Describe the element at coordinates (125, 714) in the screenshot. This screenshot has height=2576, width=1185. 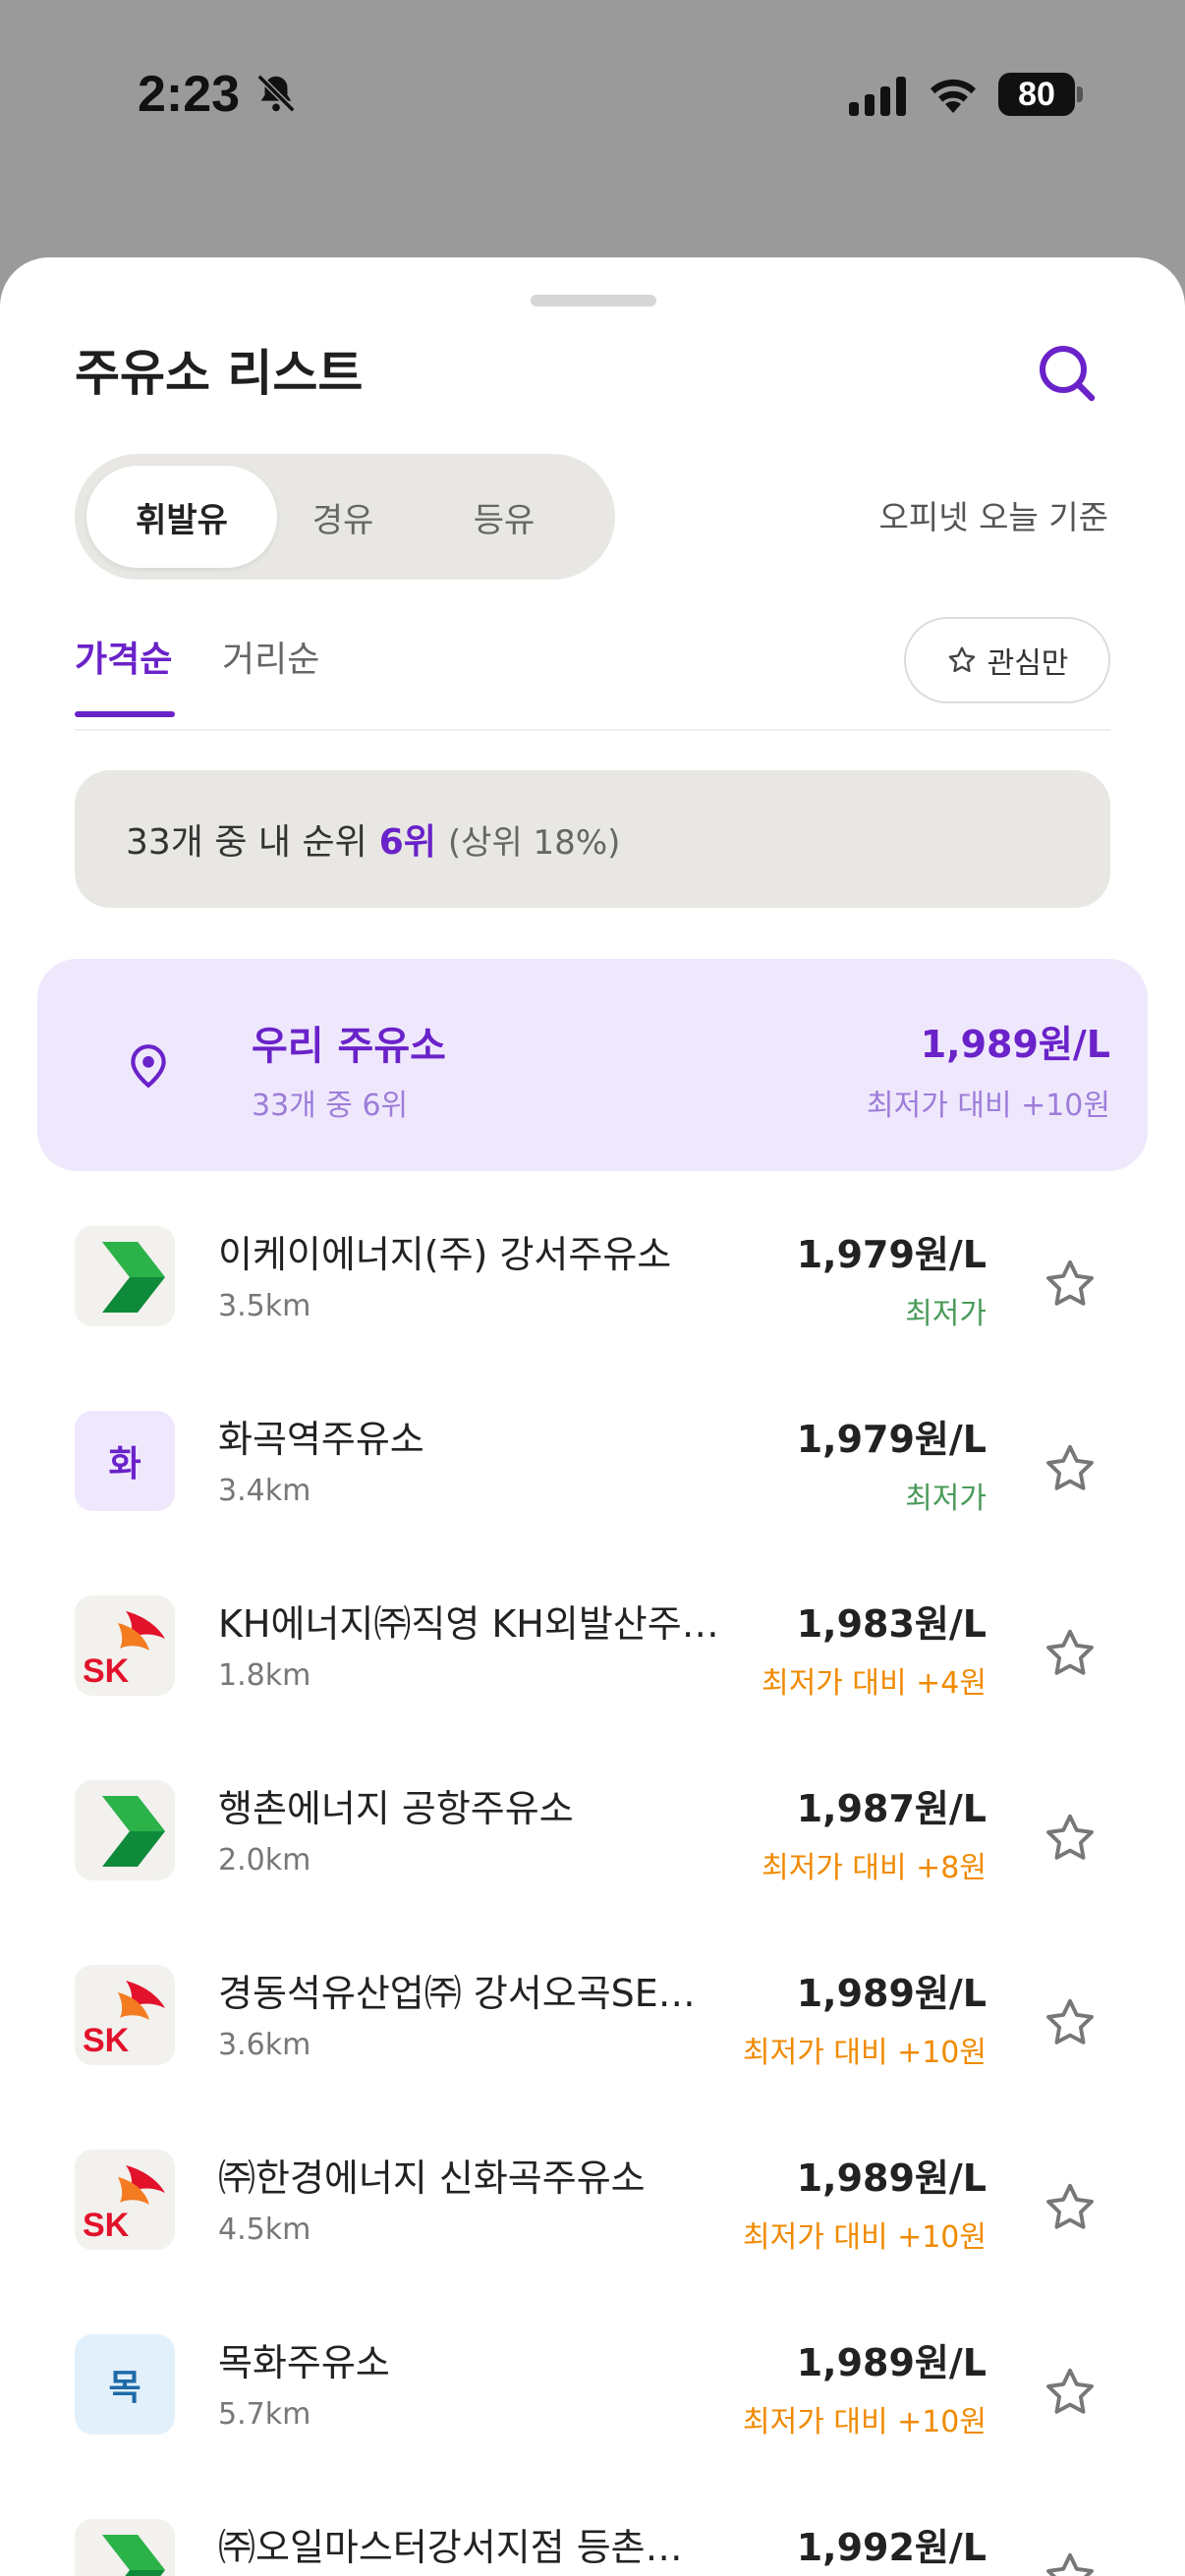
I see `active-tab-indicator` at that location.